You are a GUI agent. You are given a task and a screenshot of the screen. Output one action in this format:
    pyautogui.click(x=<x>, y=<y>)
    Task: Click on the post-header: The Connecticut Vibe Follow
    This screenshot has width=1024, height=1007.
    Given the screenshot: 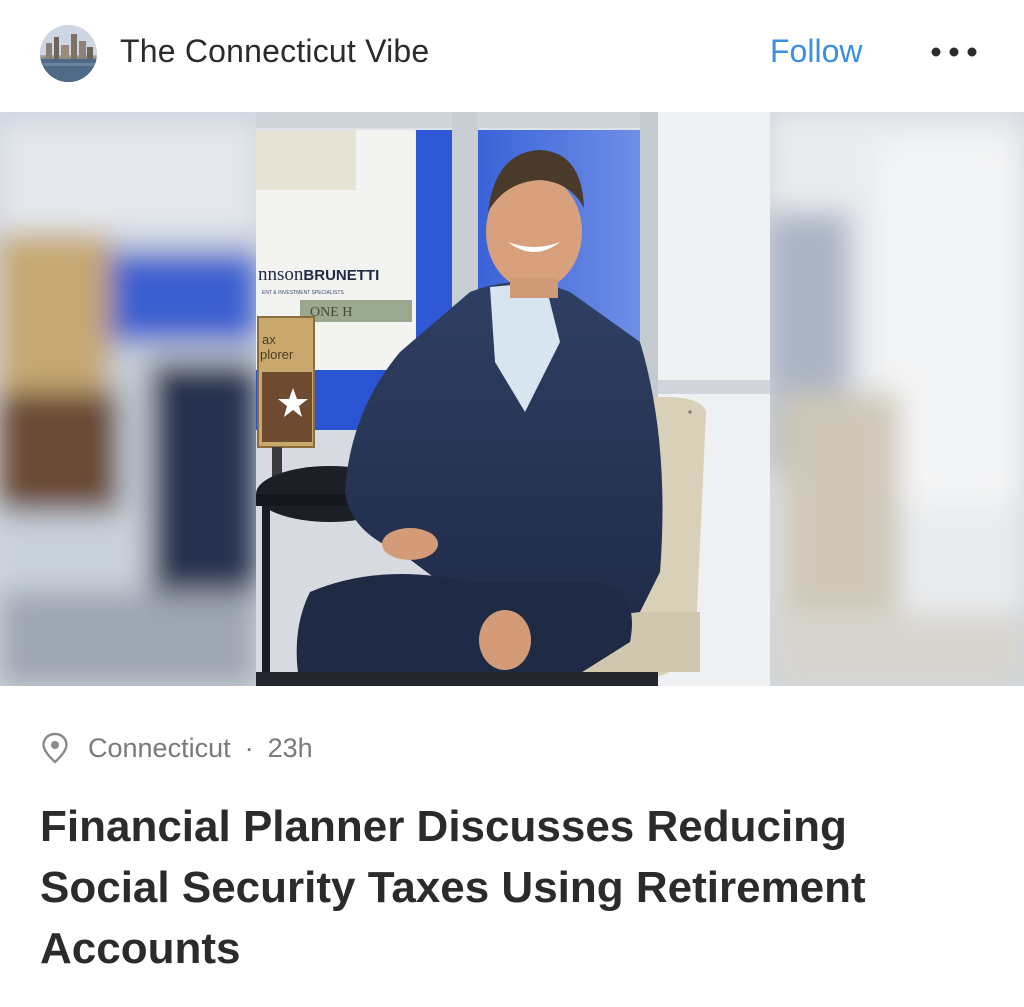 What is the action you would take?
    pyautogui.click(x=512, y=54)
    